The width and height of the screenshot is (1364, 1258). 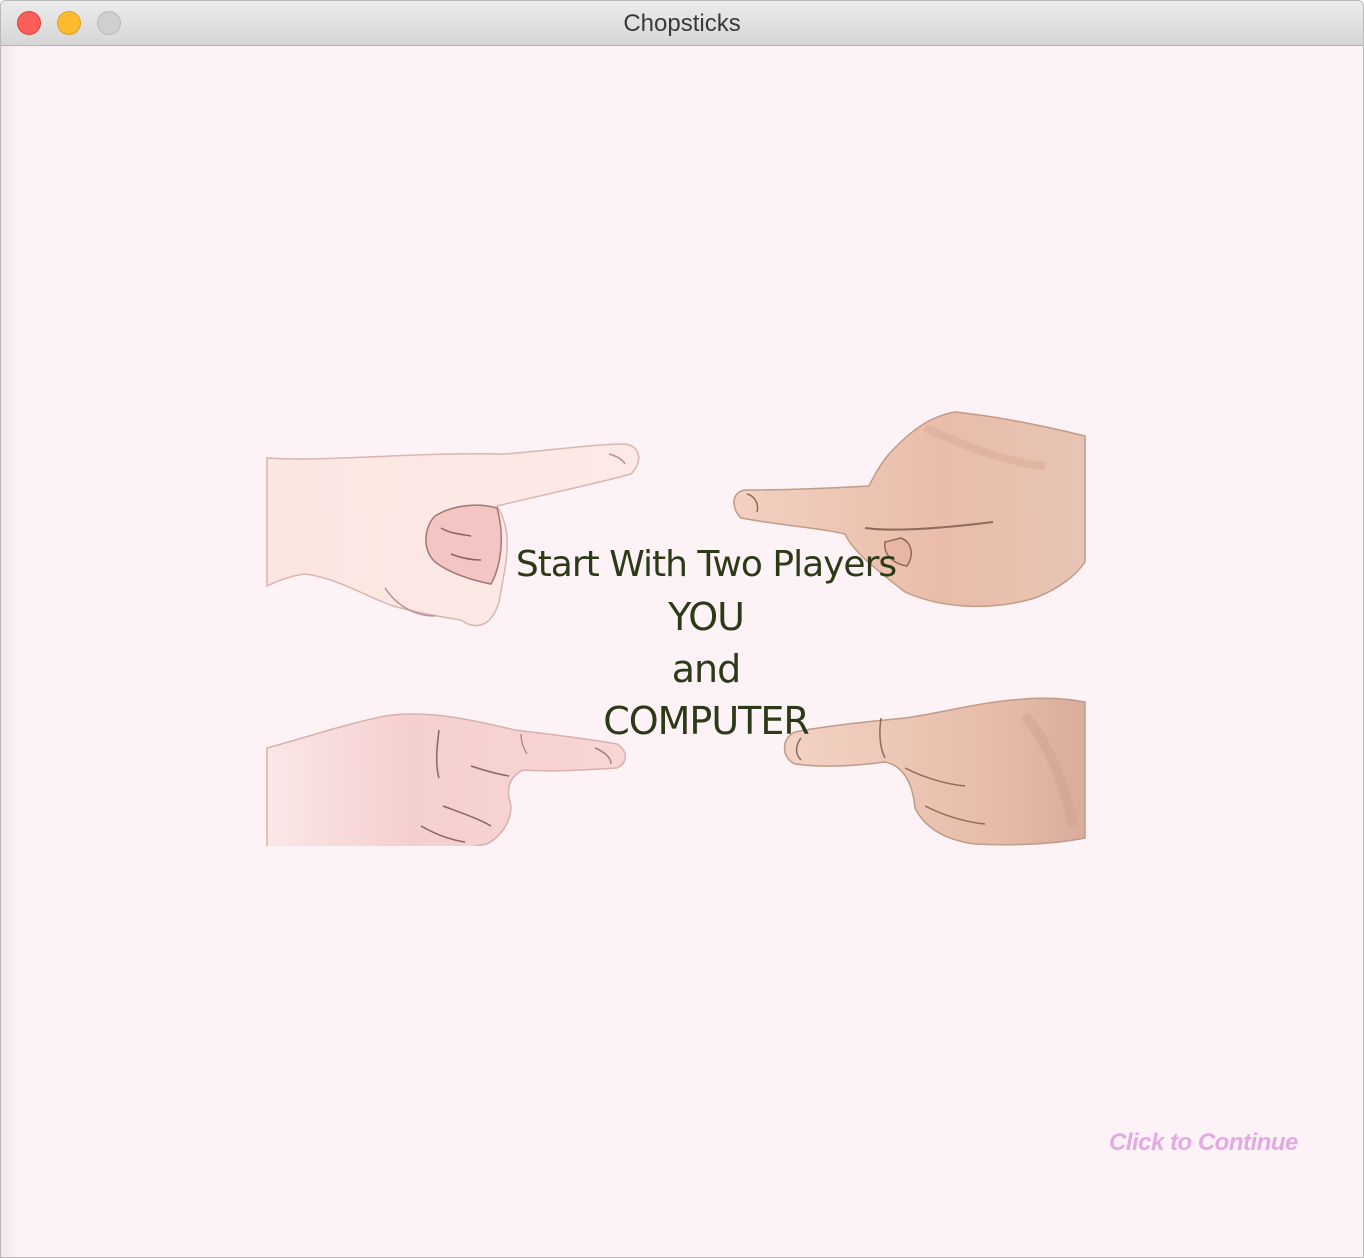 What do you see at coordinates (706, 721) in the screenshot?
I see `player-computer-label: COMPUTER` at bounding box center [706, 721].